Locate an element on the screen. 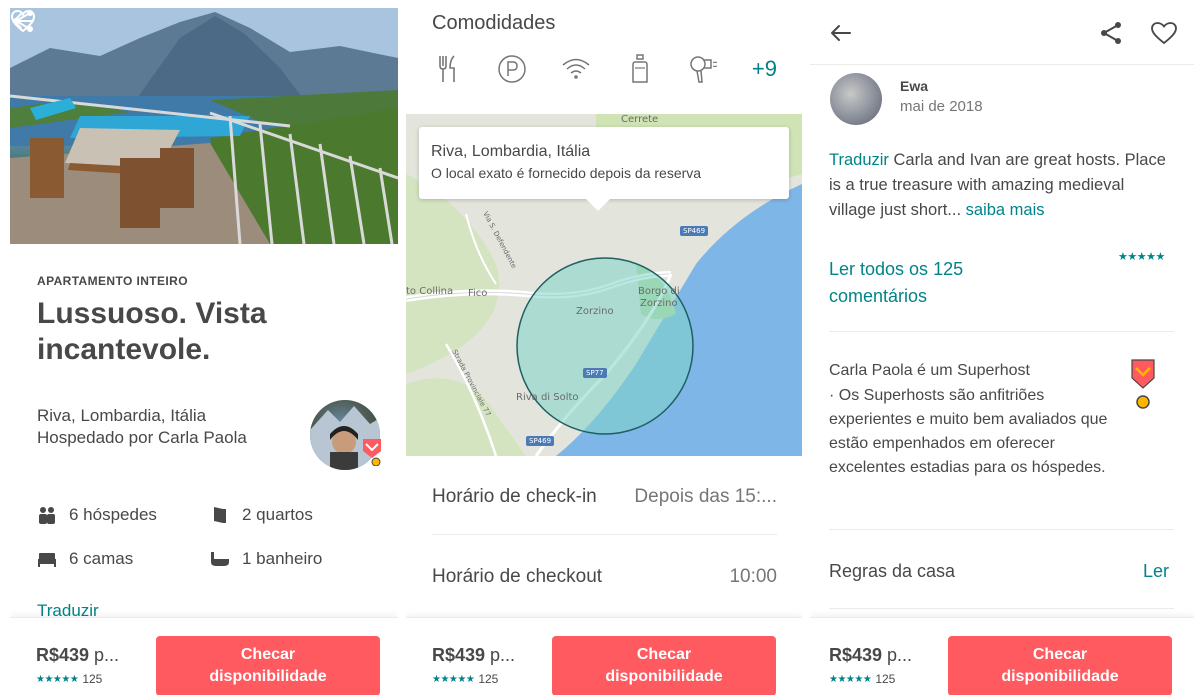 The height and width of the screenshot is (695, 1194). listing-title: Lussuoso. Vista incantevole. is located at coordinates (152, 331).